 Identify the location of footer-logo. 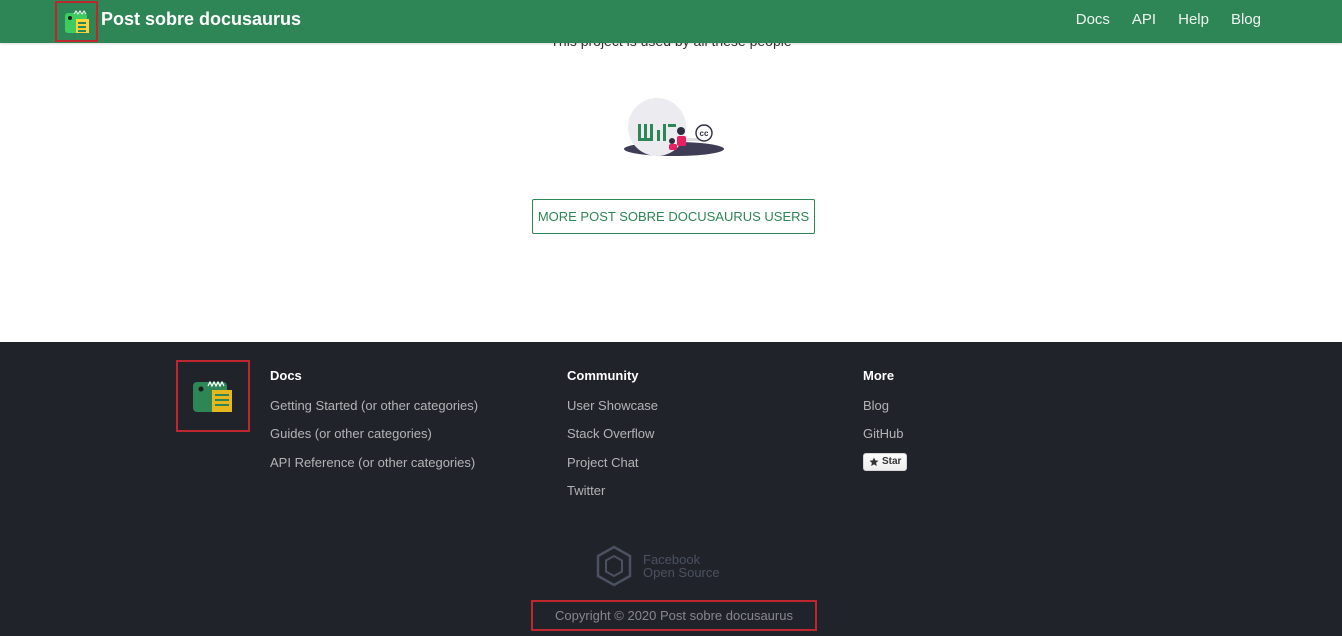
(213, 396).